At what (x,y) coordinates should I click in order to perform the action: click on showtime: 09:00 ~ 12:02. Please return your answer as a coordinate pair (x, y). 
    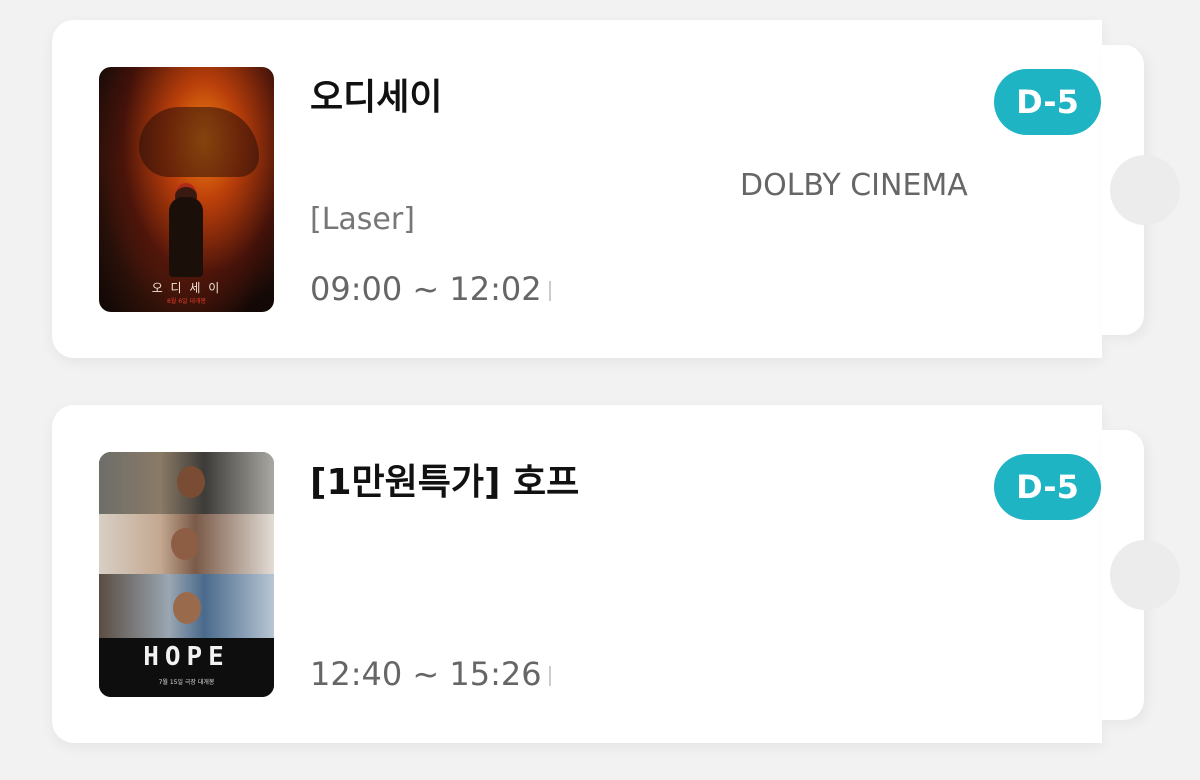
    Looking at the image, I should click on (426, 289).